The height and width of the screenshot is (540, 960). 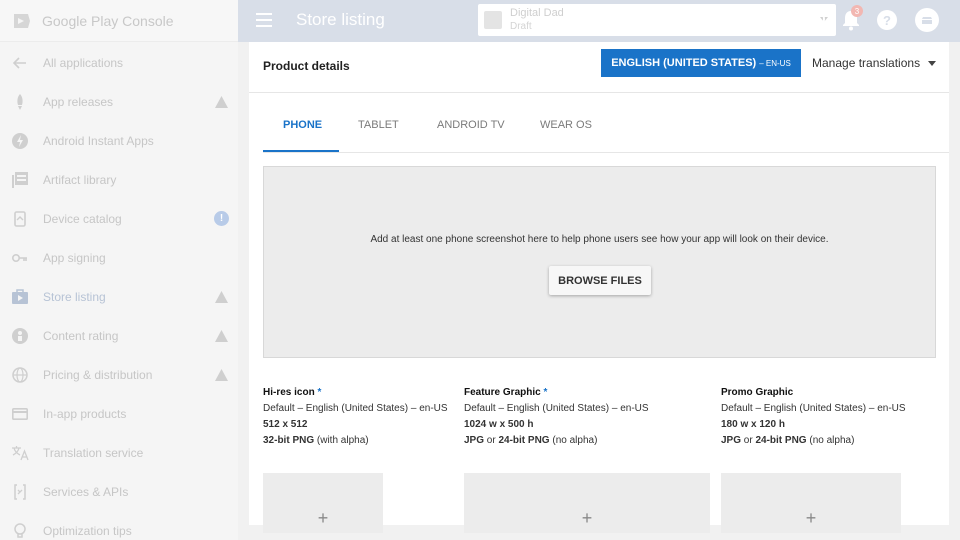 I want to click on brand-bar: Google Play Console, so click(x=119, y=21).